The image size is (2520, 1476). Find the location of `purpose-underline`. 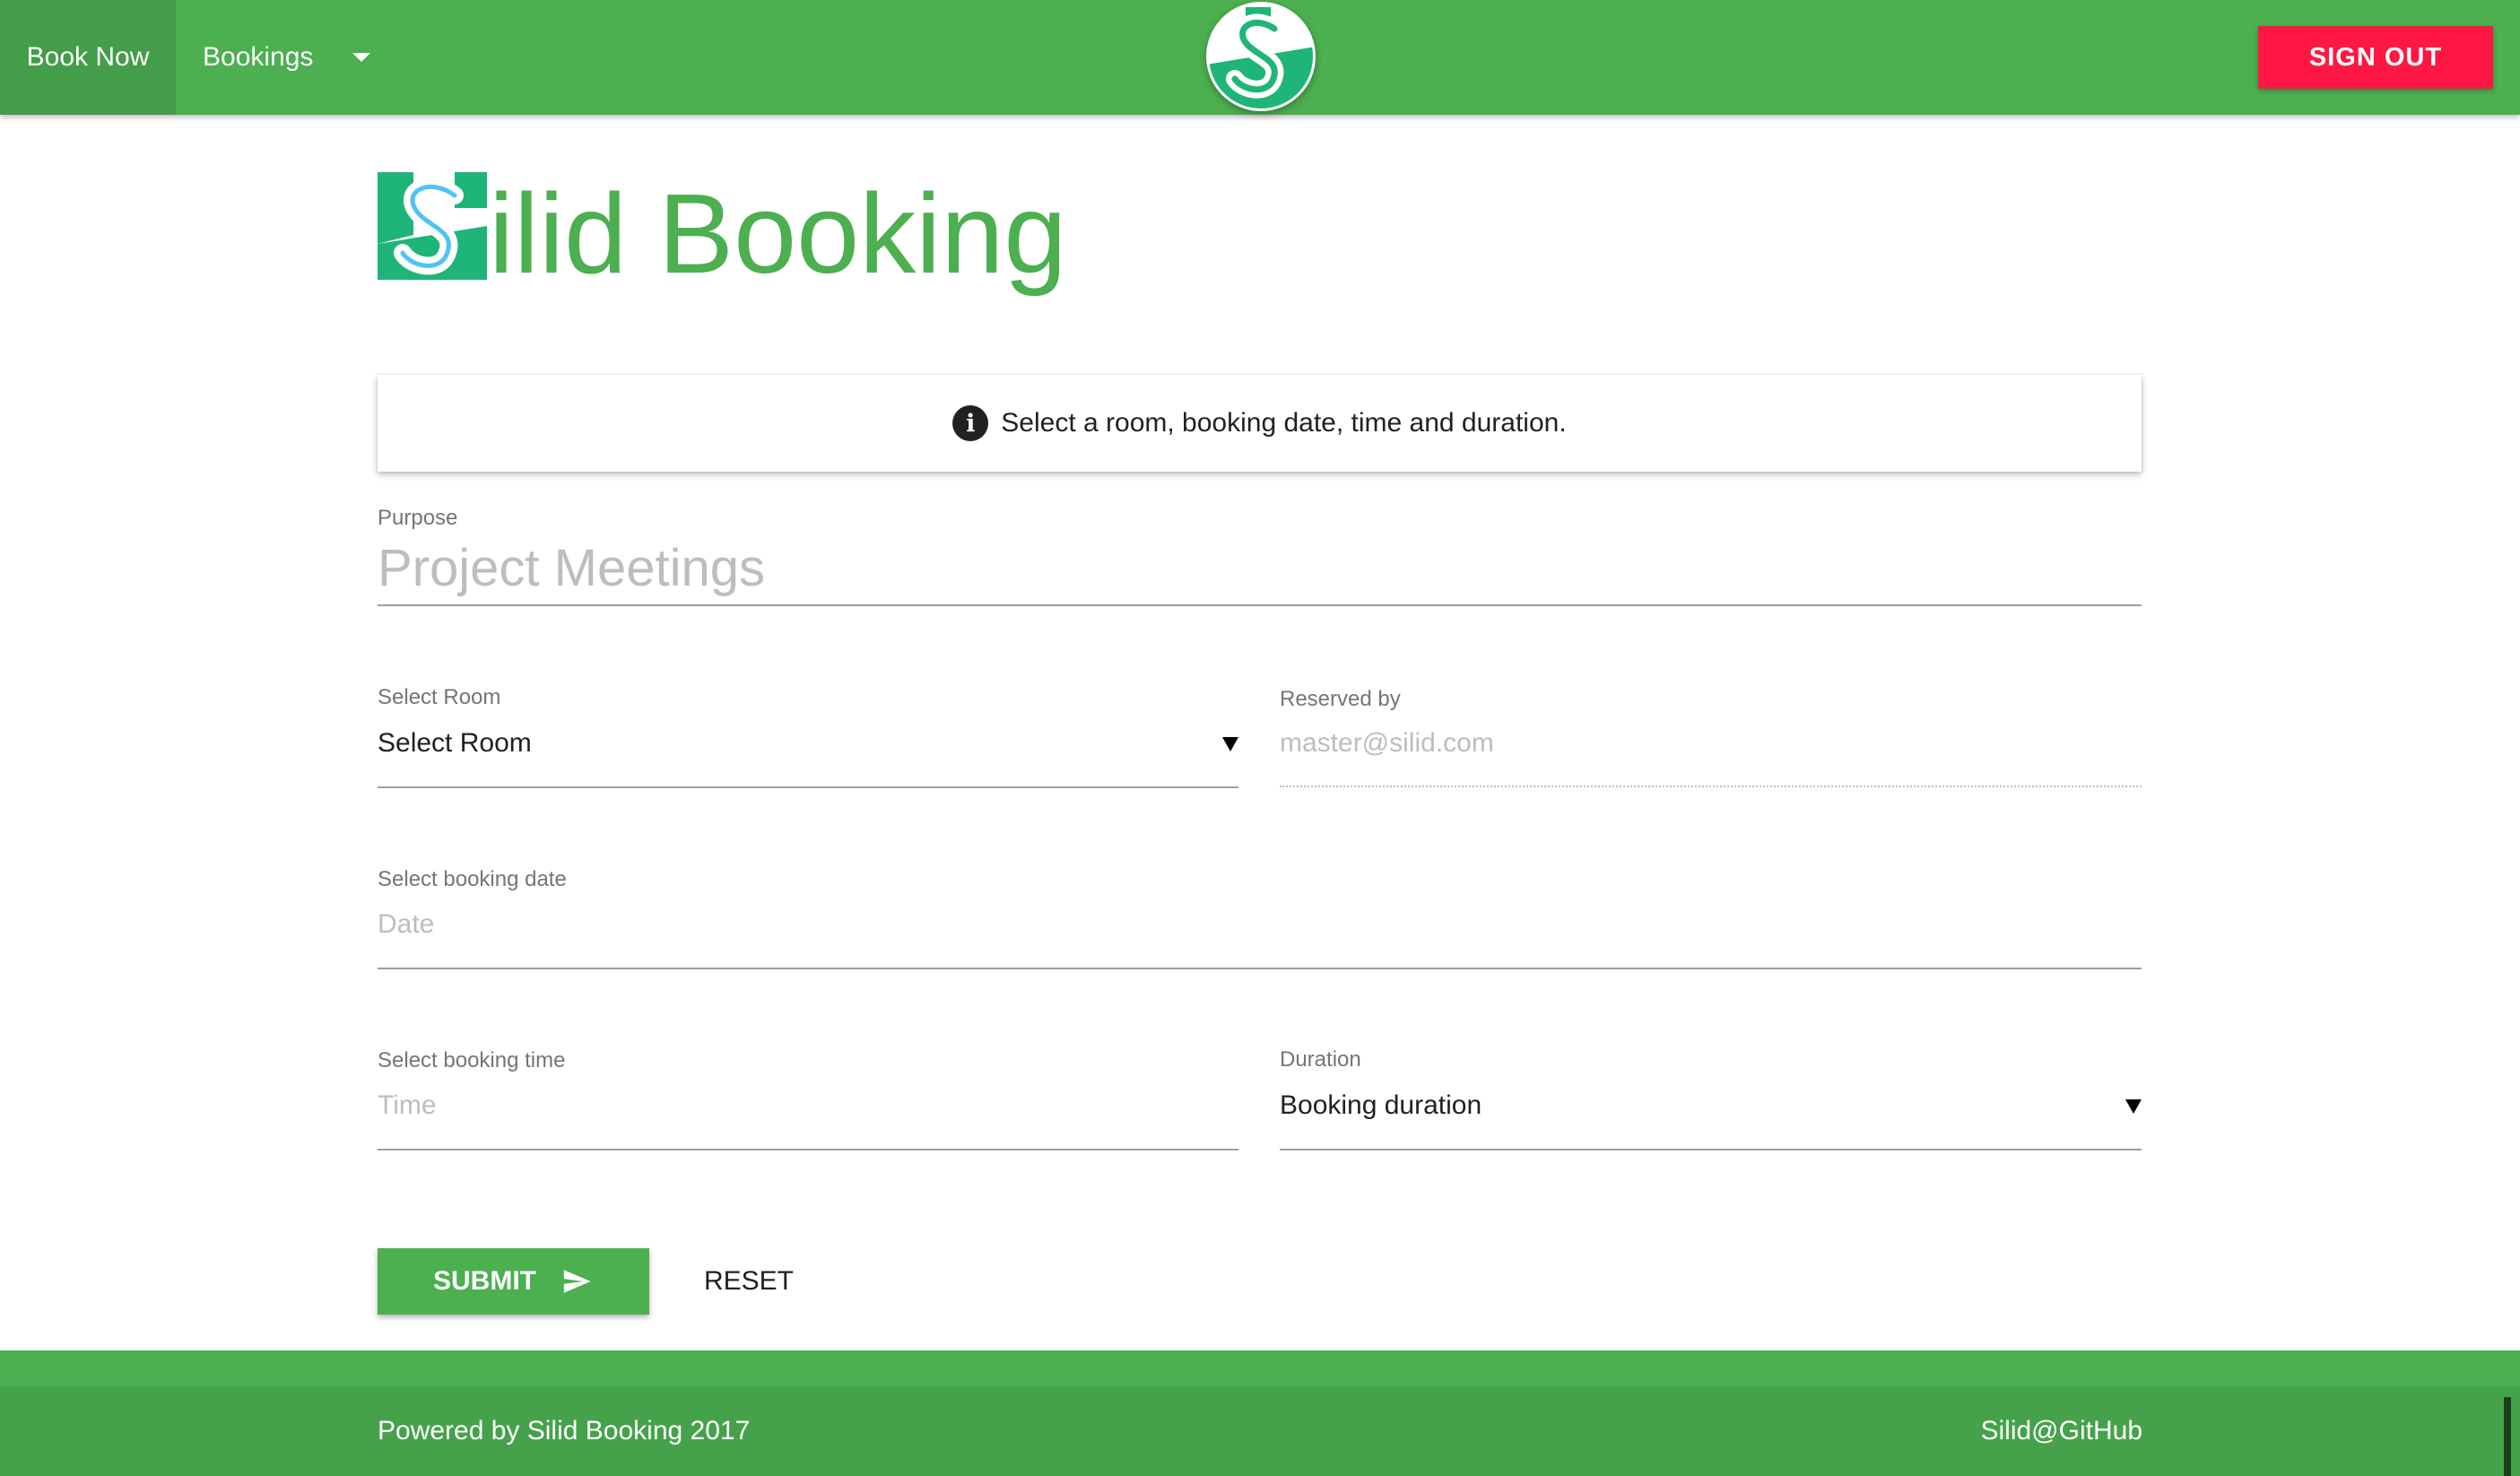

purpose-underline is located at coordinates (1260, 605).